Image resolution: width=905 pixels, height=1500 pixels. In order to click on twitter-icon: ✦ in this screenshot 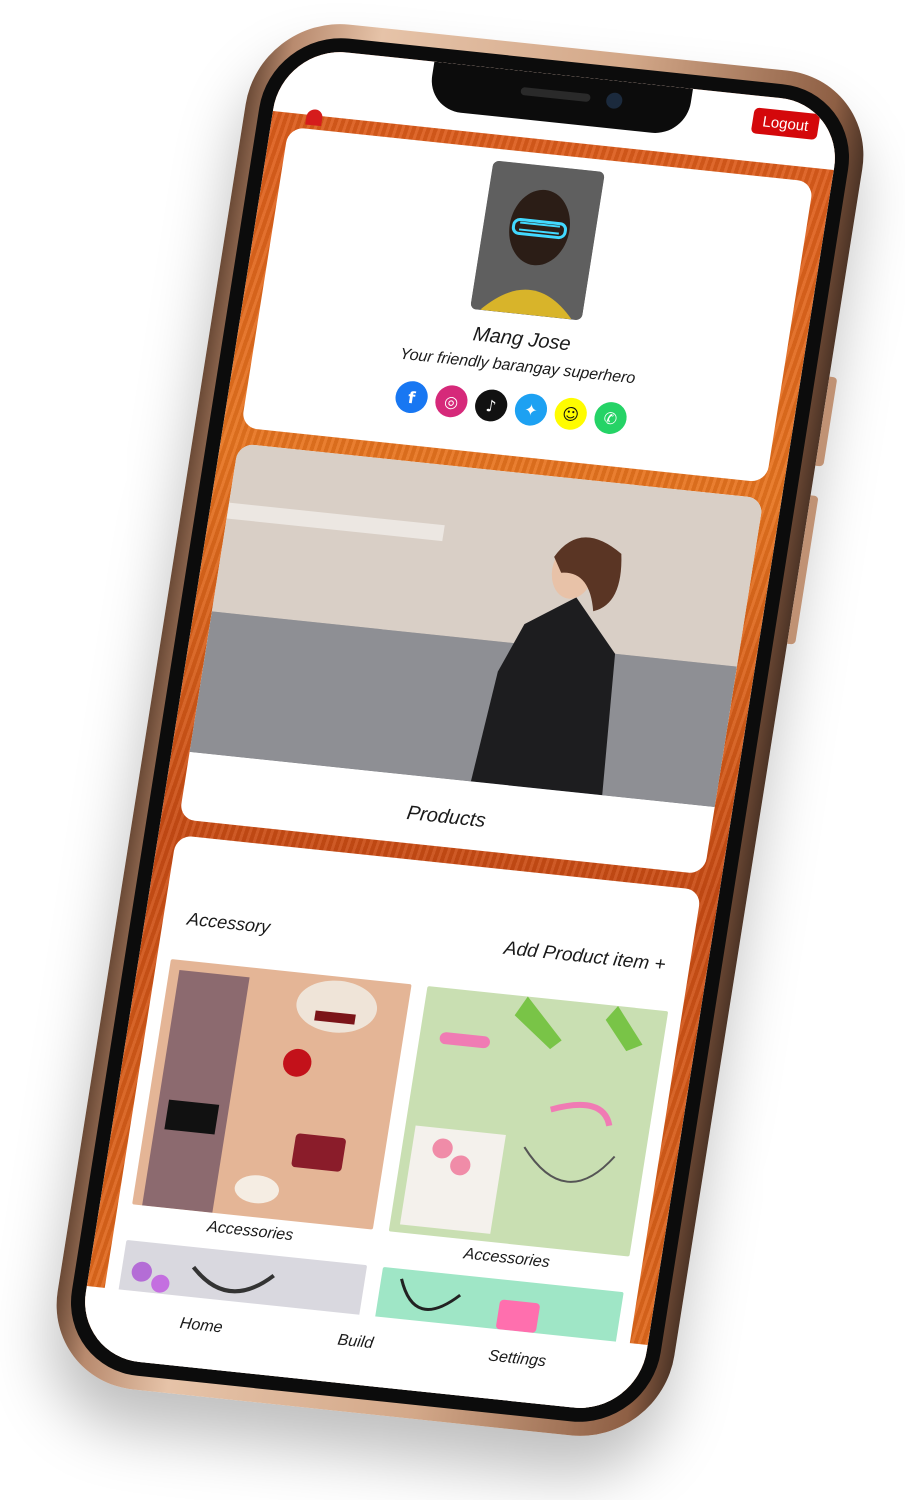, I will do `click(531, 410)`.